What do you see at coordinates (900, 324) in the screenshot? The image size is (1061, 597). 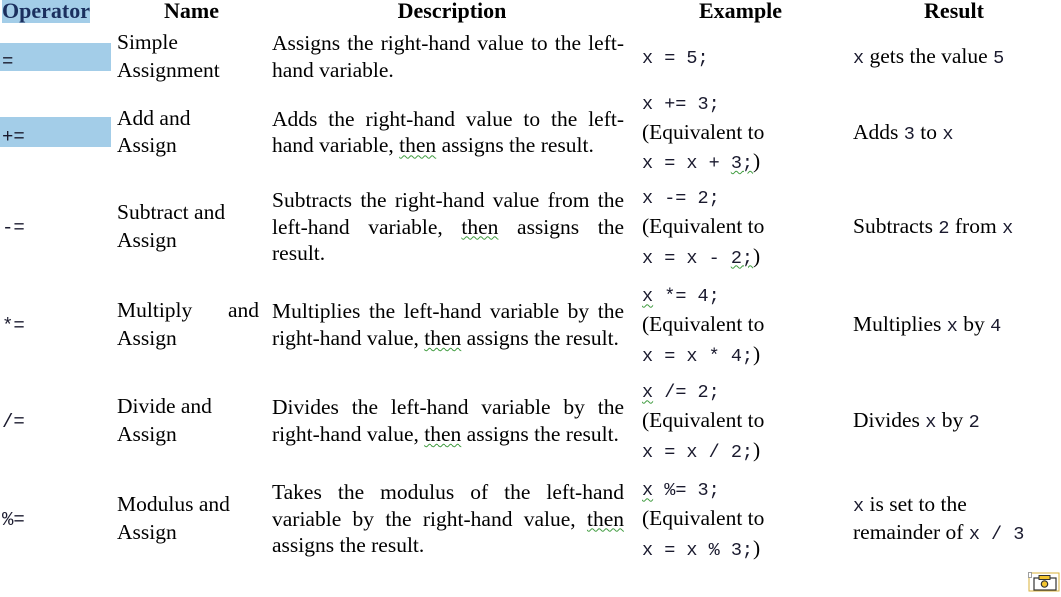 I see `result-text-1: Multiplies` at bounding box center [900, 324].